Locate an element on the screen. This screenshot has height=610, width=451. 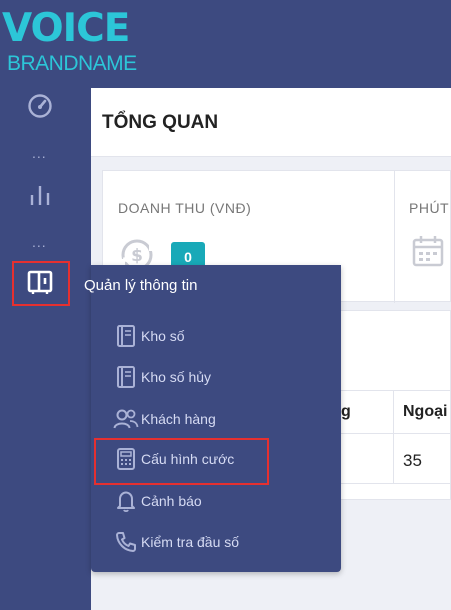
menu-item-canh-bao: Cảnh báo is located at coordinates (157, 501).